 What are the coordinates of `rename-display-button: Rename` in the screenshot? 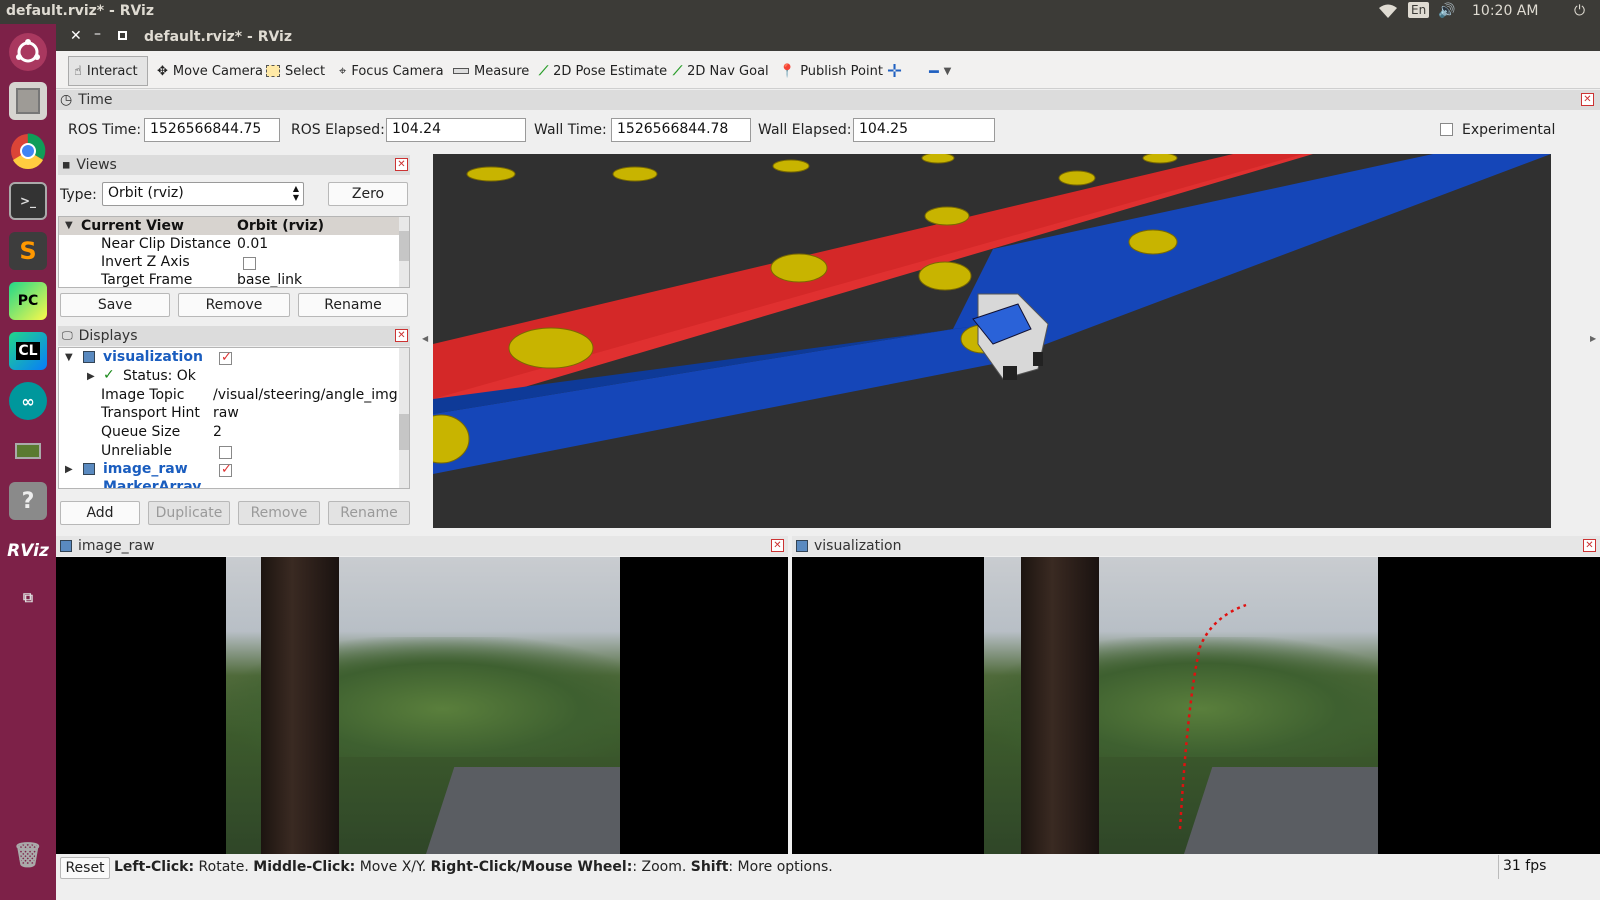 It's located at (369, 513).